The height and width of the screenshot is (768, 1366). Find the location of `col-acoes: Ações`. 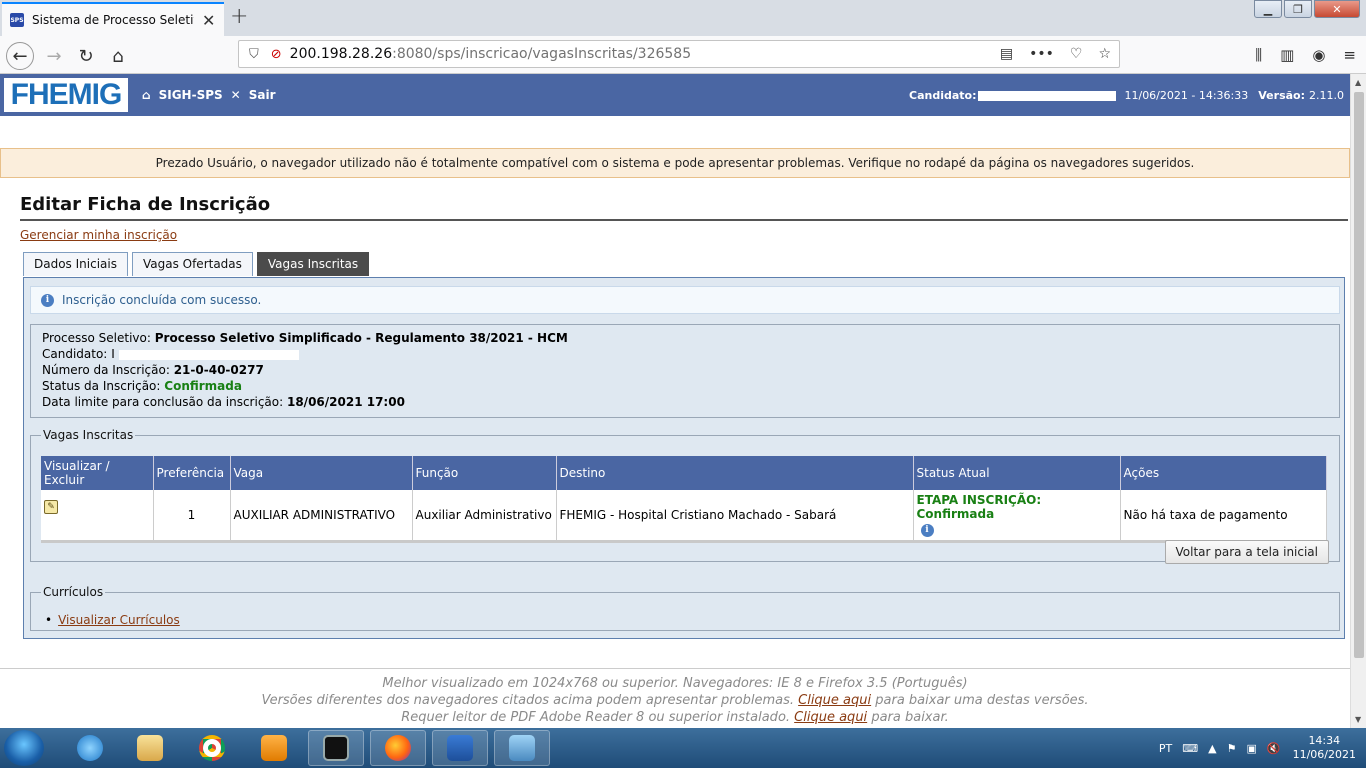

col-acoes: Ações is located at coordinates (1223, 473).